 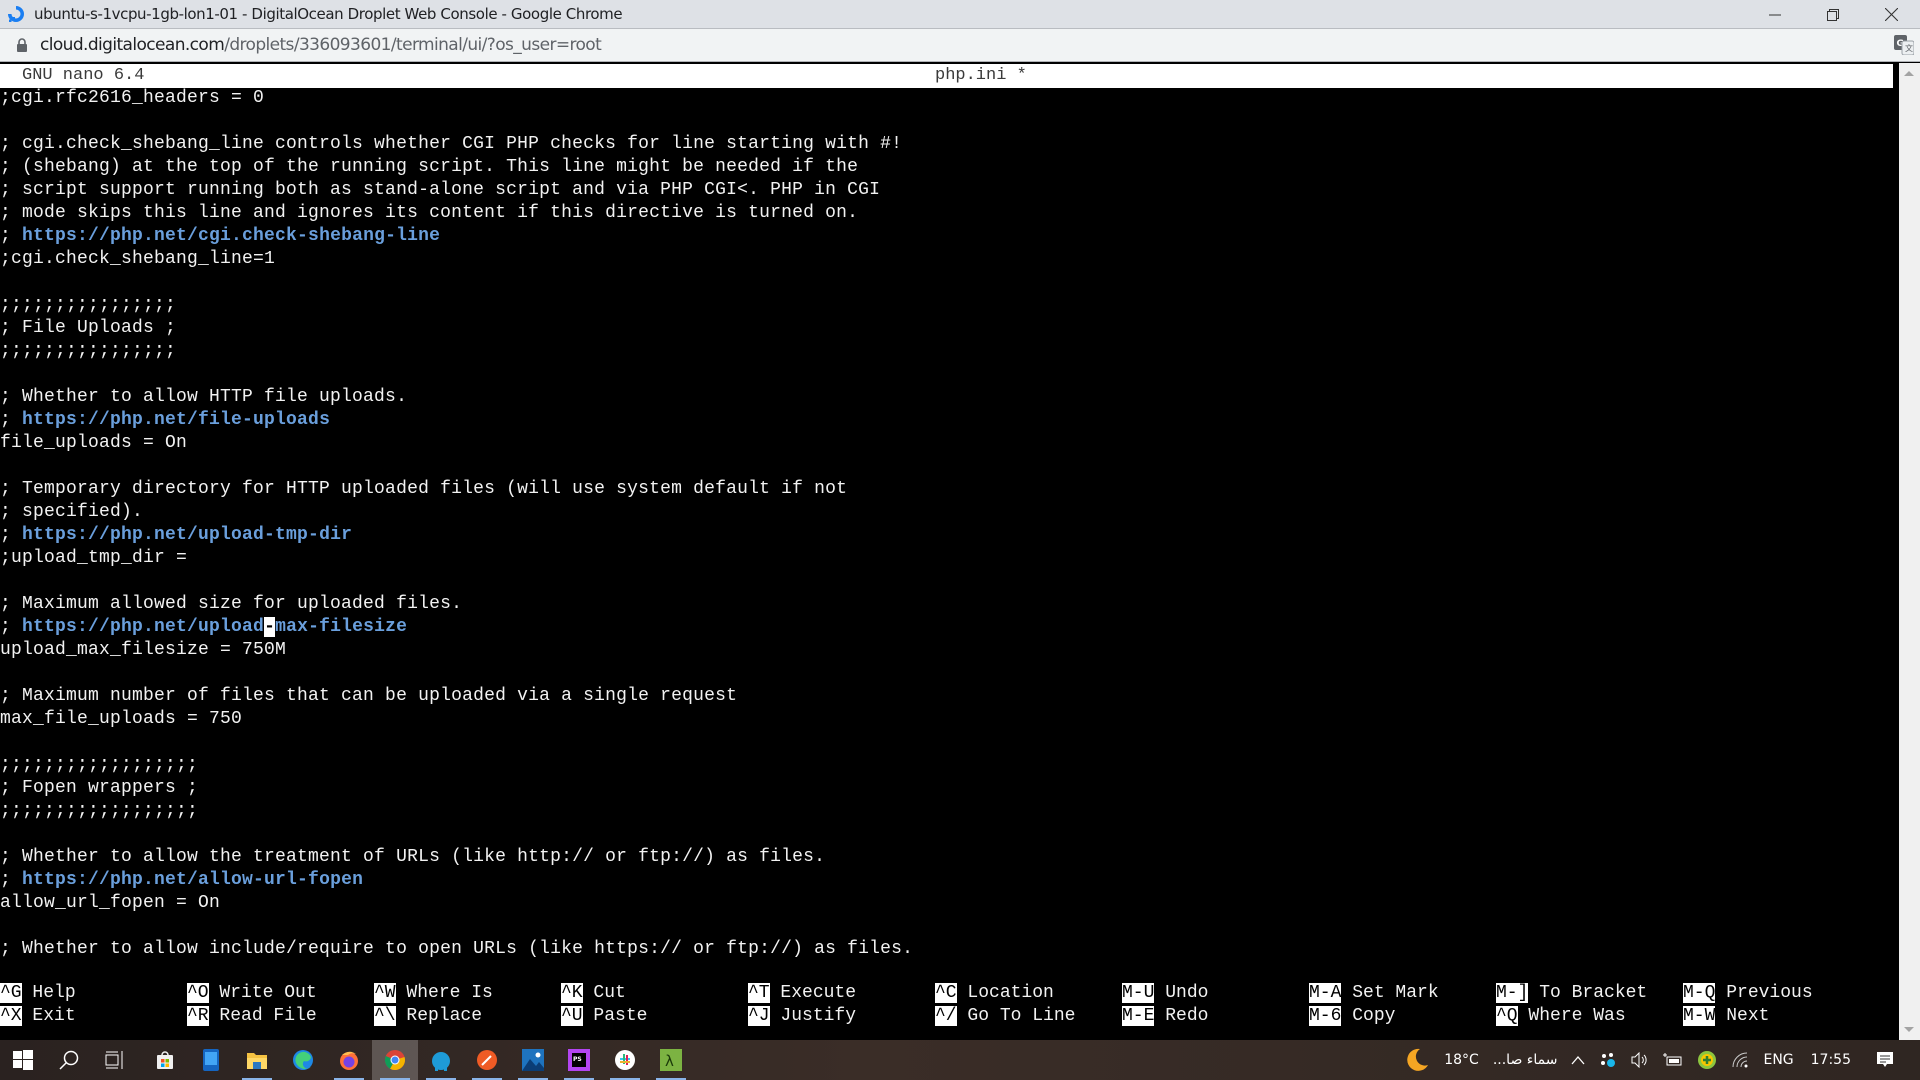 I want to click on update-agent-icon, so click(x=1707, y=1060).